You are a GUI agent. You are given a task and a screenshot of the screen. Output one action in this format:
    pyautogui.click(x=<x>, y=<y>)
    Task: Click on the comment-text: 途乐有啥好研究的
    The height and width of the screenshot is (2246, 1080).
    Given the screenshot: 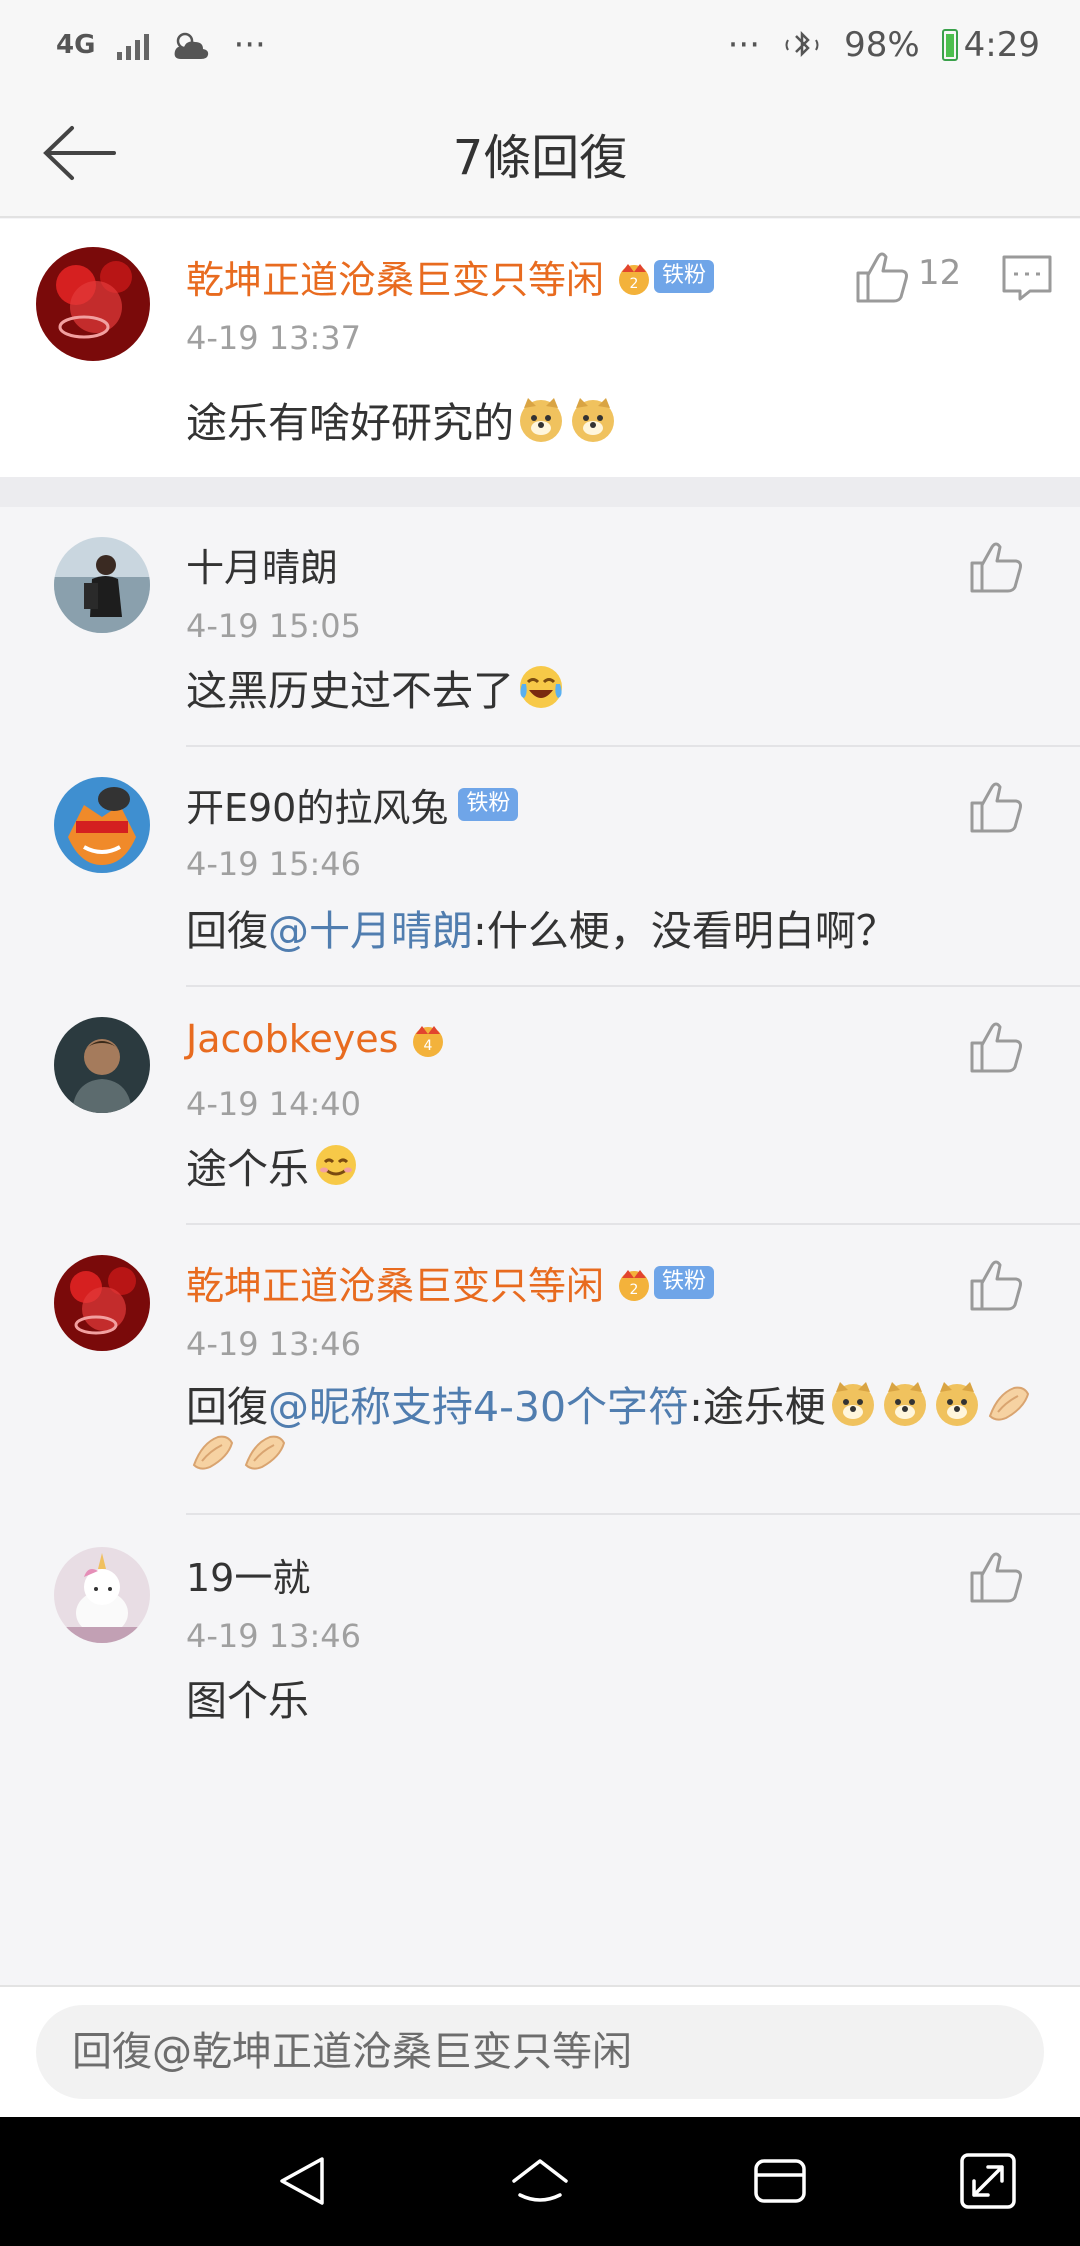 What is the action you would take?
    pyautogui.click(x=350, y=423)
    